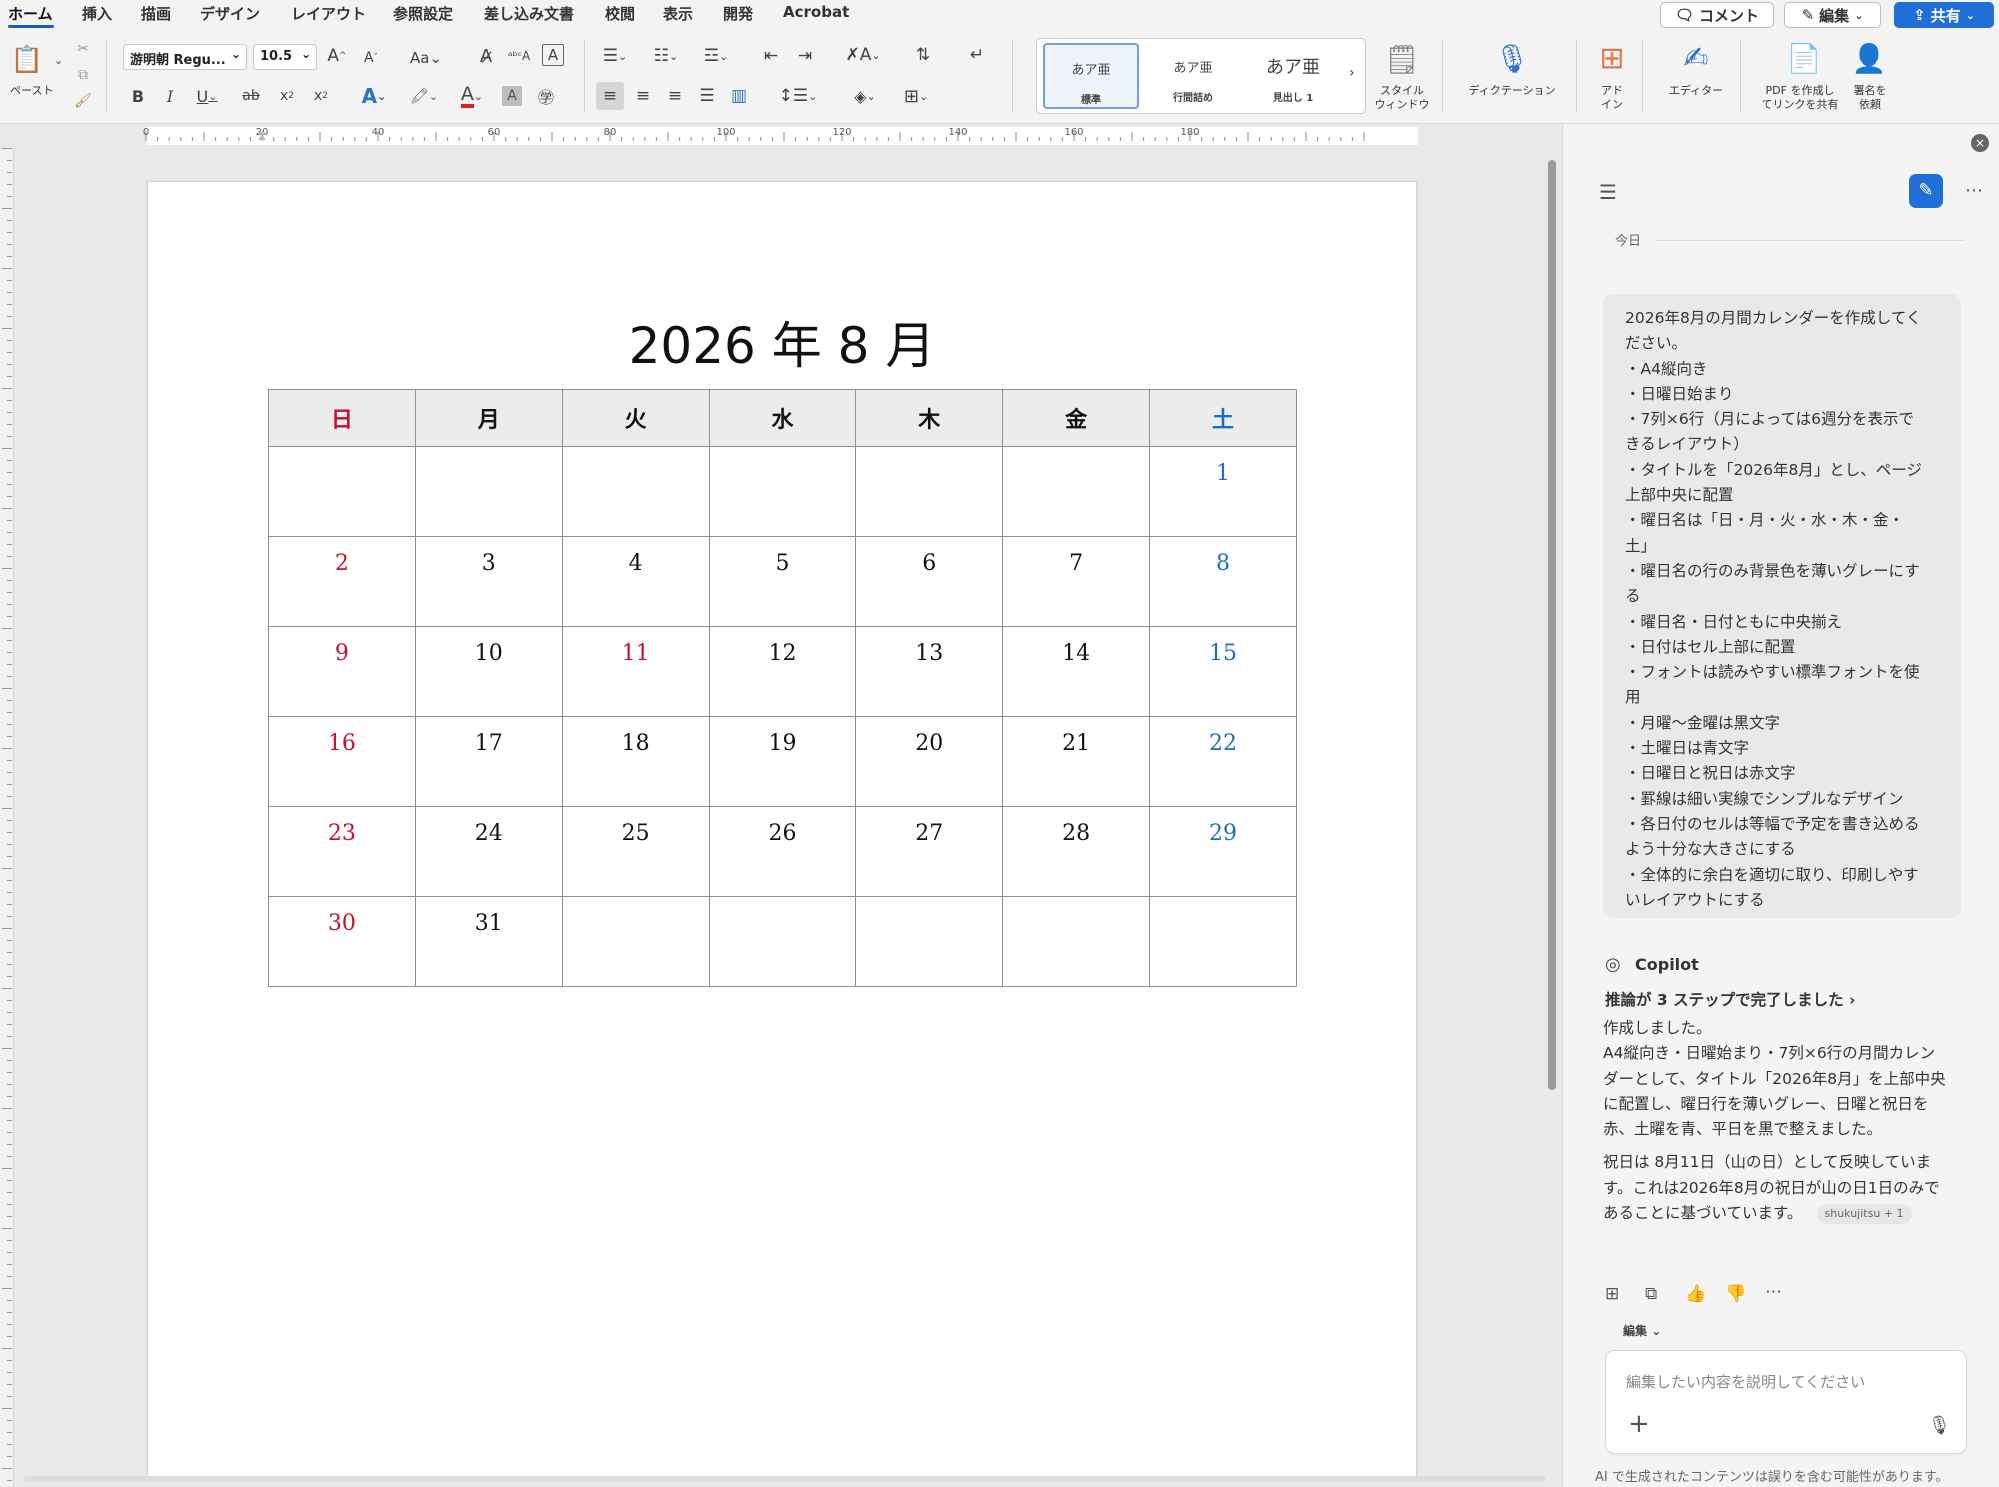  What do you see at coordinates (31, 91) in the screenshot?
I see `paste-button: ペースト` at bounding box center [31, 91].